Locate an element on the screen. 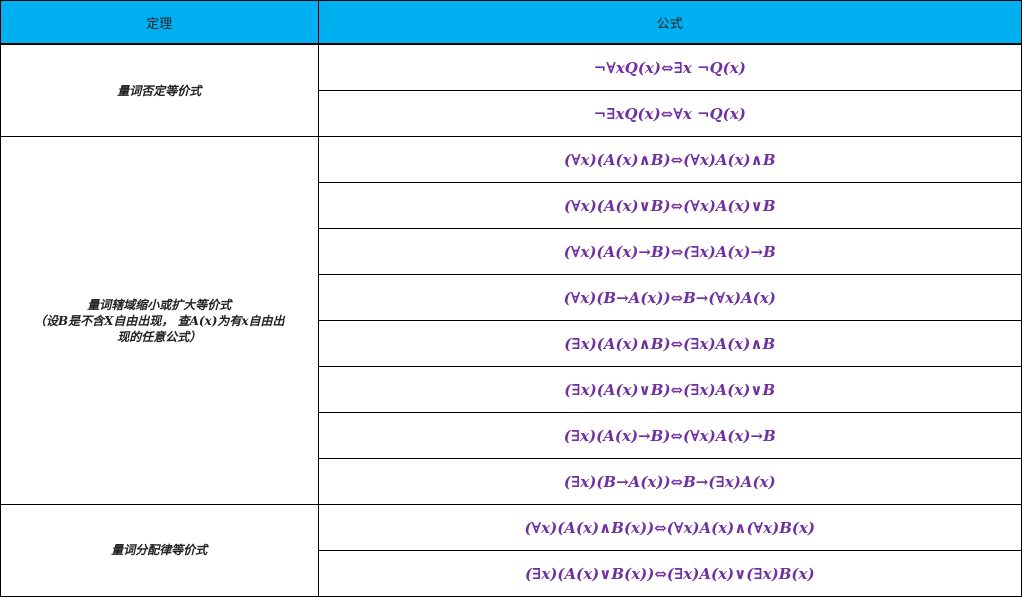 This screenshot has width=1022, height=597. formula-cell: (∀x)(A(x)∨B)⇔(∀x)A(x)∨B is located at coordinates (669, 205).